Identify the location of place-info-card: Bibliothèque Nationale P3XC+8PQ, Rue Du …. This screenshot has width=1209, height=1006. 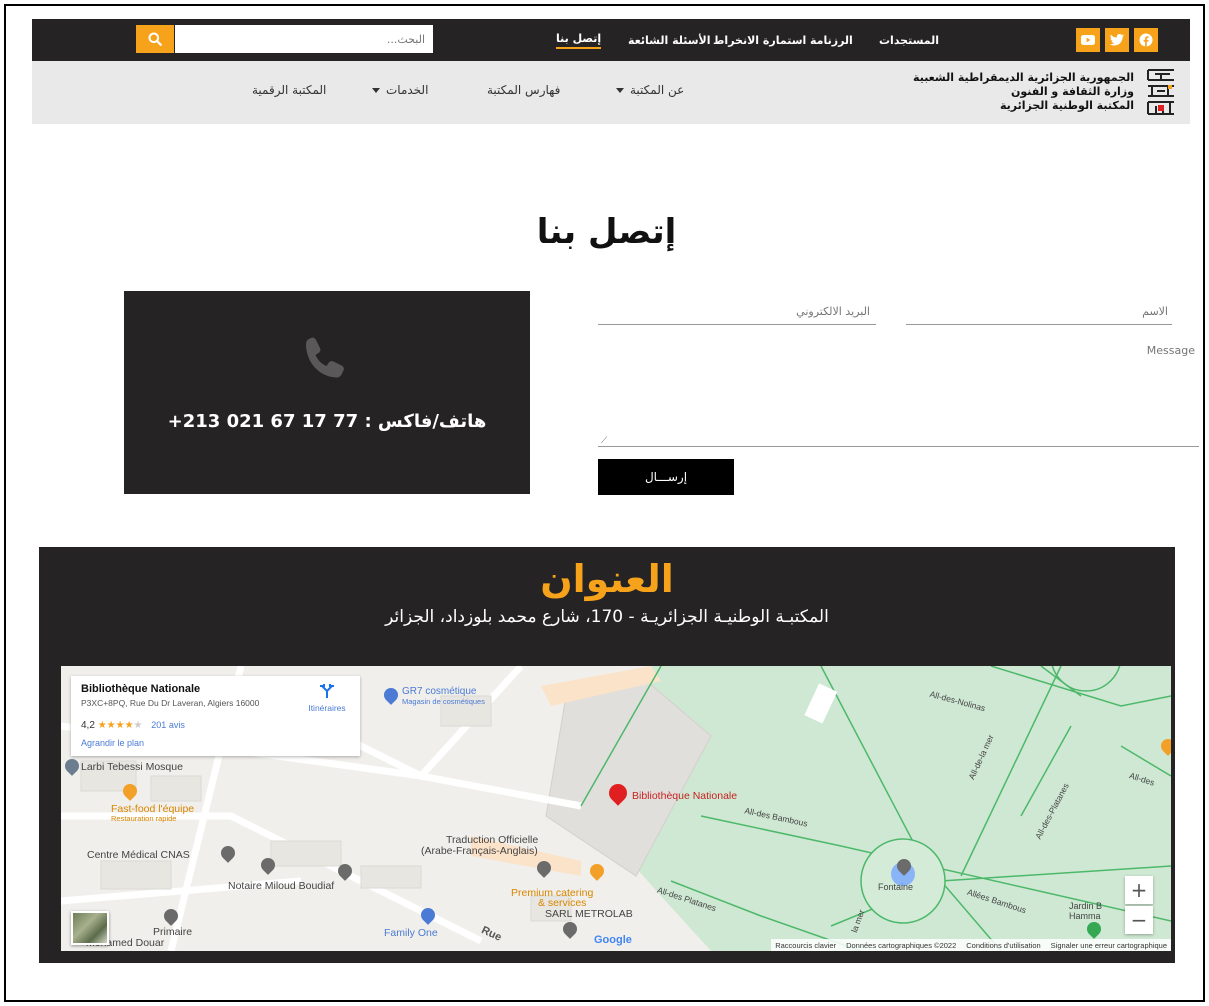
(215, 716).